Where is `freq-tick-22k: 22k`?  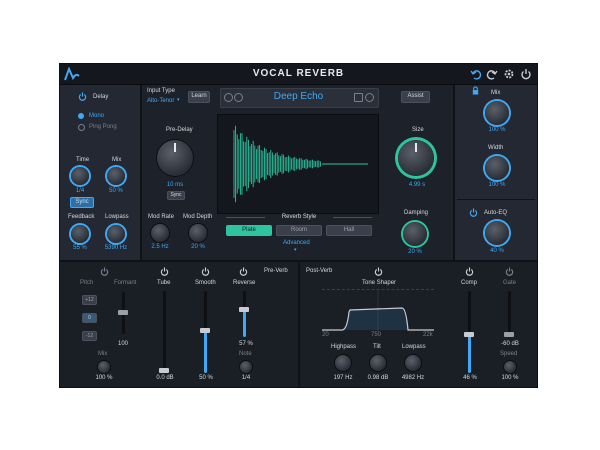 freq-tick-22k: 22k is located at coordinates (428, 335).